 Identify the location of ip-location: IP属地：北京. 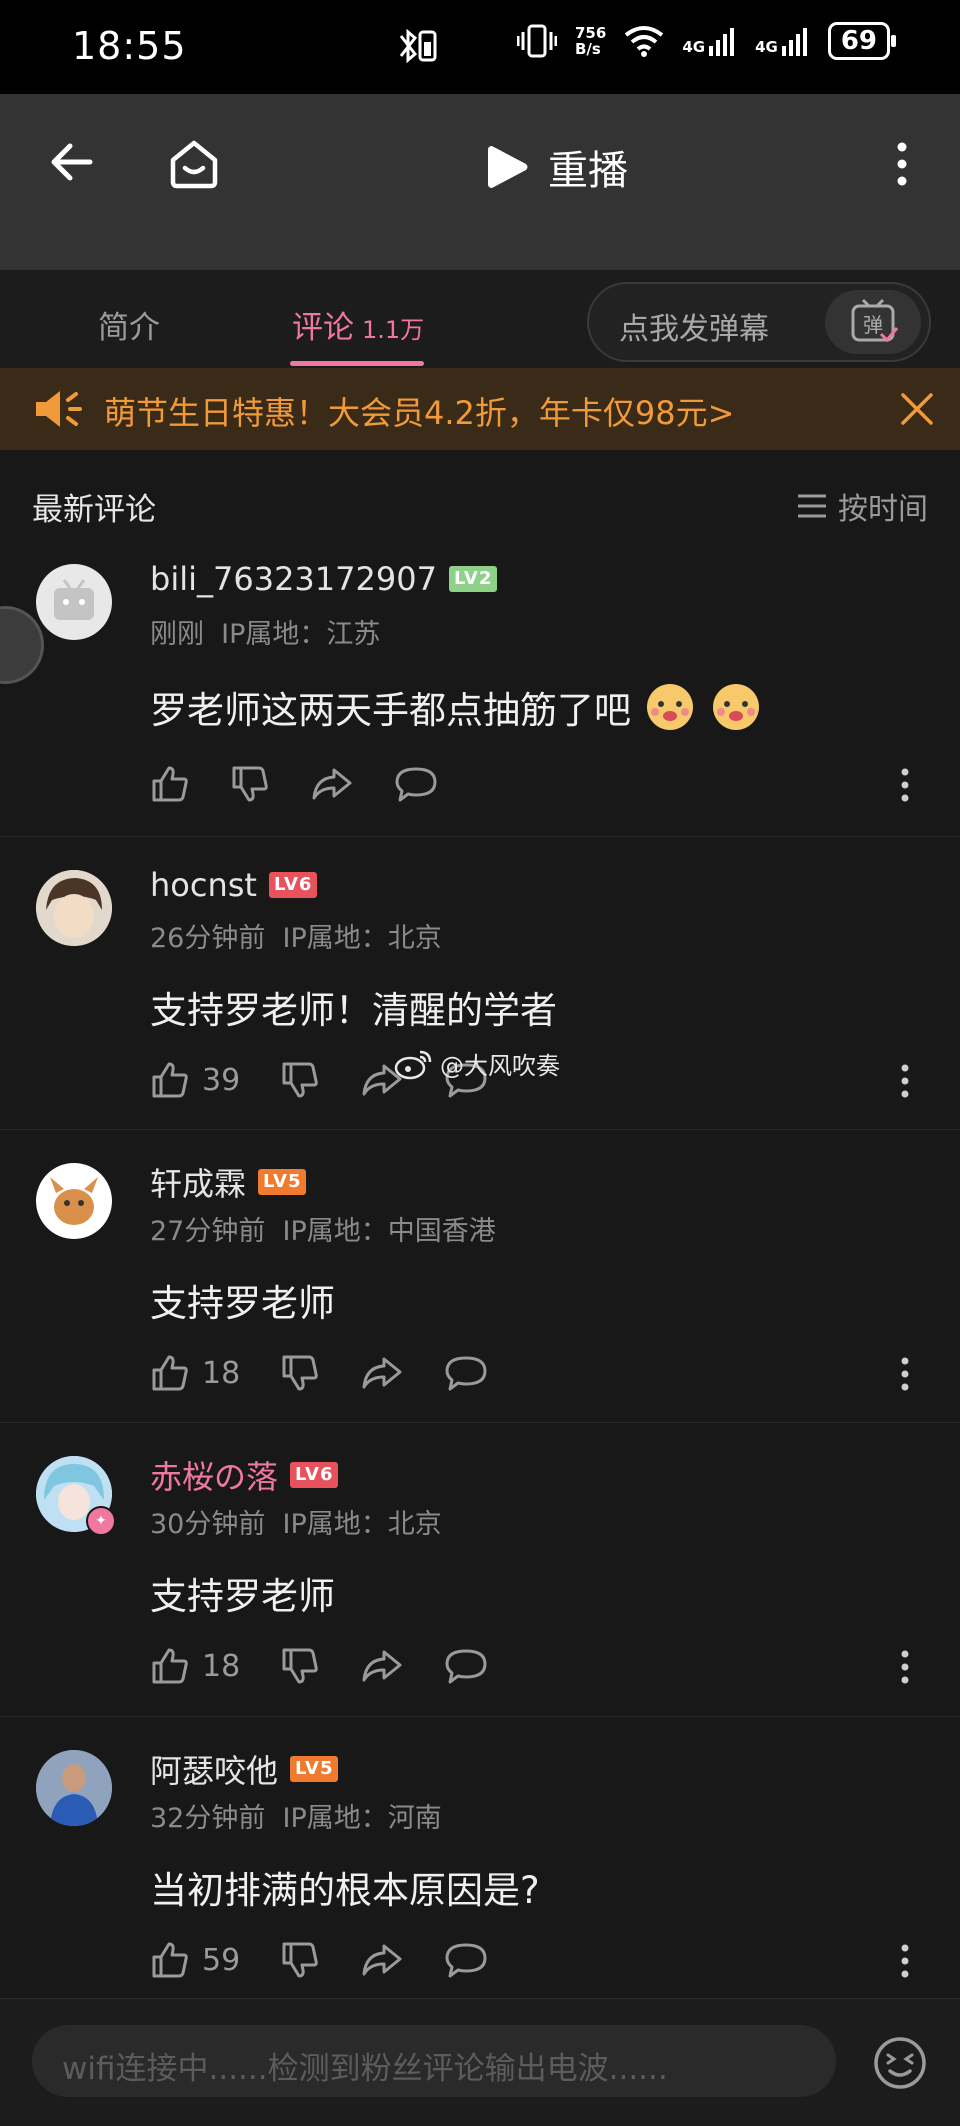
(362, 938).